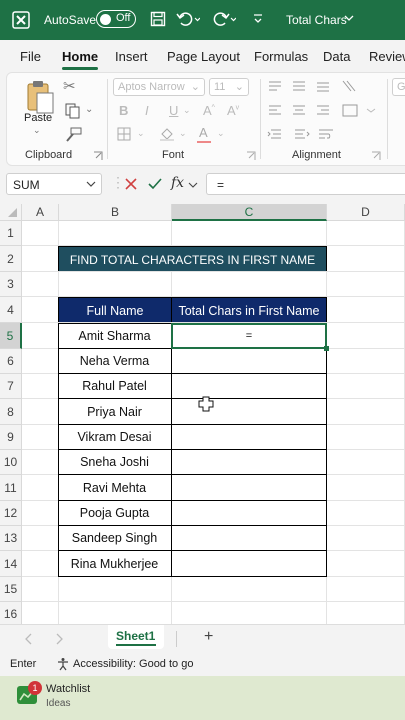 This screenshot has height=720, width=405. Describe the element at coordinates (11, 259) in the screenshot. I see `row-header-2: 2` at that location.